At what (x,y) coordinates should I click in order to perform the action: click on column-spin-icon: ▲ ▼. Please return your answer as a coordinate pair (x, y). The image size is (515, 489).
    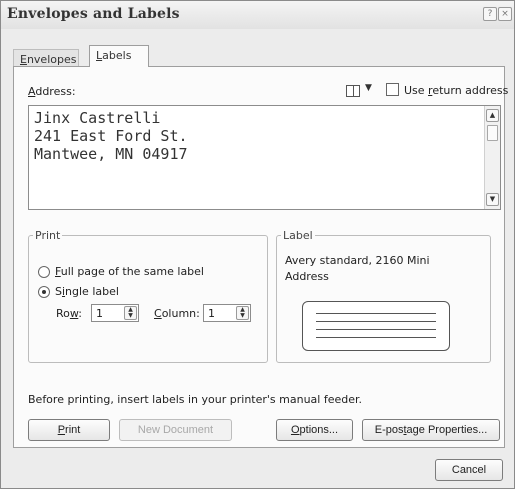
    Looking at the image, I should click on (242, 313).